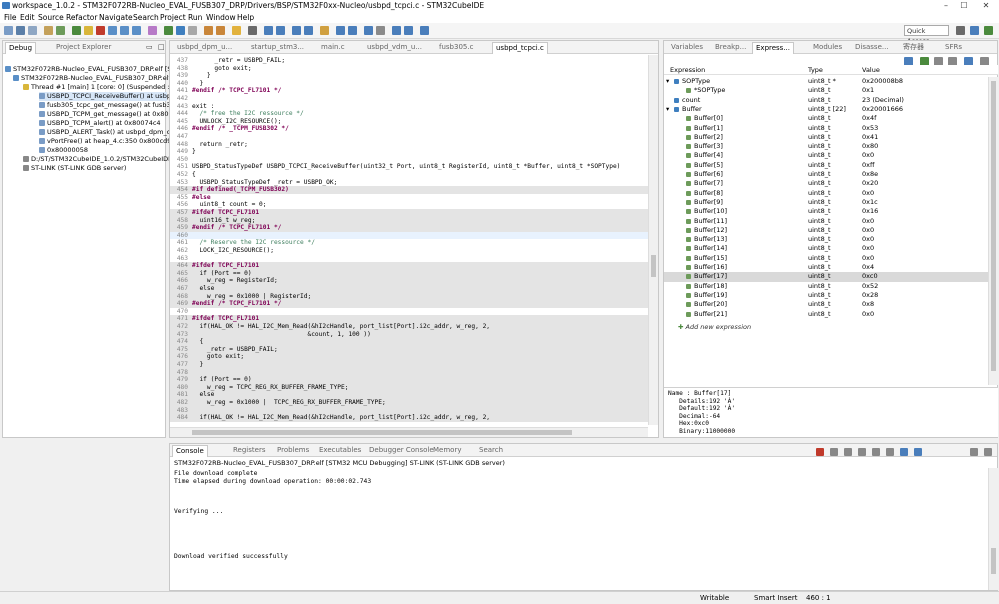 Image resolution: width=999 pixels, height=604 pixels. What do you see at coordinates (410, 372) in the screenshot?
I see `code-line: 478` at bounding box center [410, 372].